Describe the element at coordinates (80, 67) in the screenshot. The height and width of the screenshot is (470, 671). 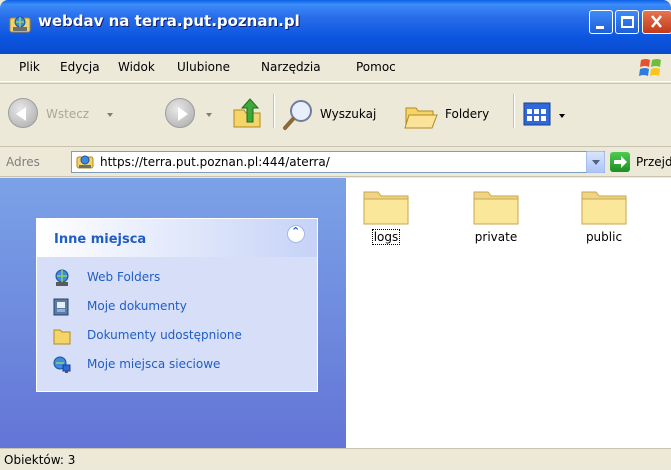
I see `menu-edit: Edycja` at that location.